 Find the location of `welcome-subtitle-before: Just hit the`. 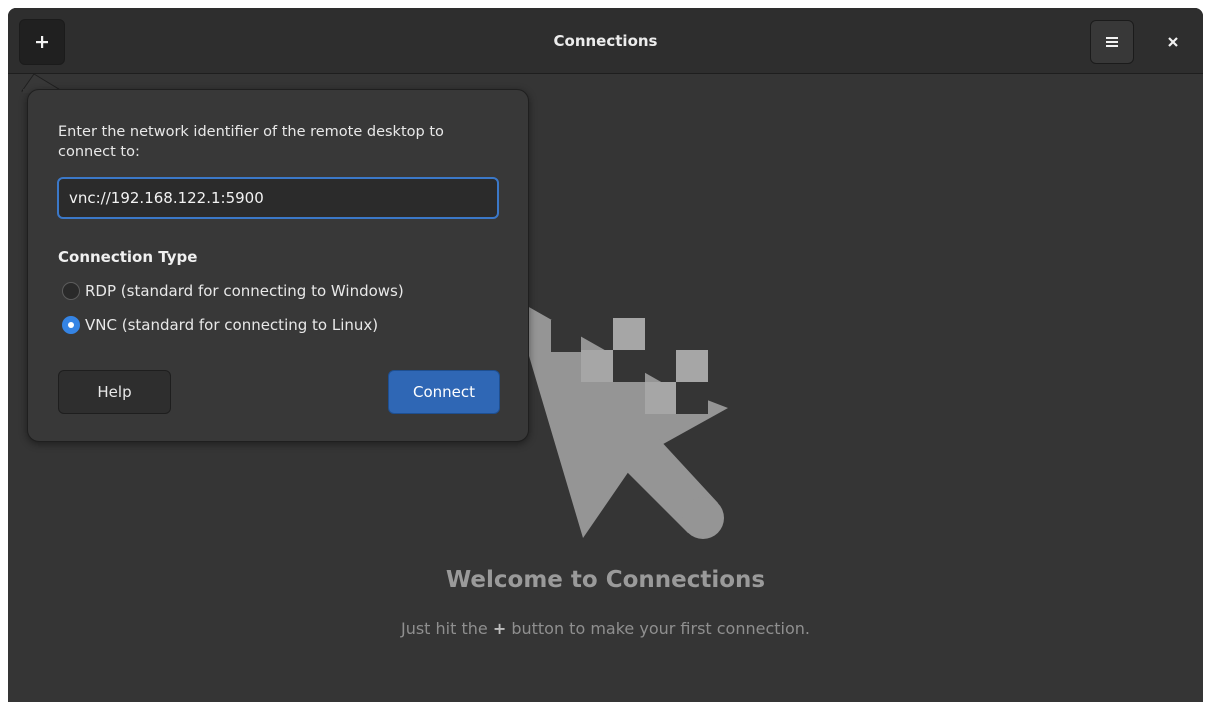

welcome-subtitle-before: Just hit the is located at coordinates (446, 628).